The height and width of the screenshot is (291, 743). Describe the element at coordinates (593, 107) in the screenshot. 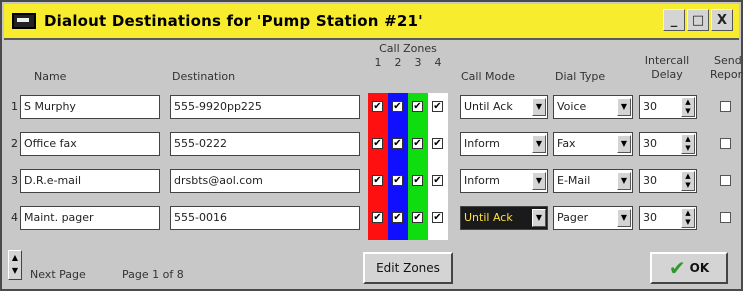

I see `dial-type-select: Voice ▼` at that location.